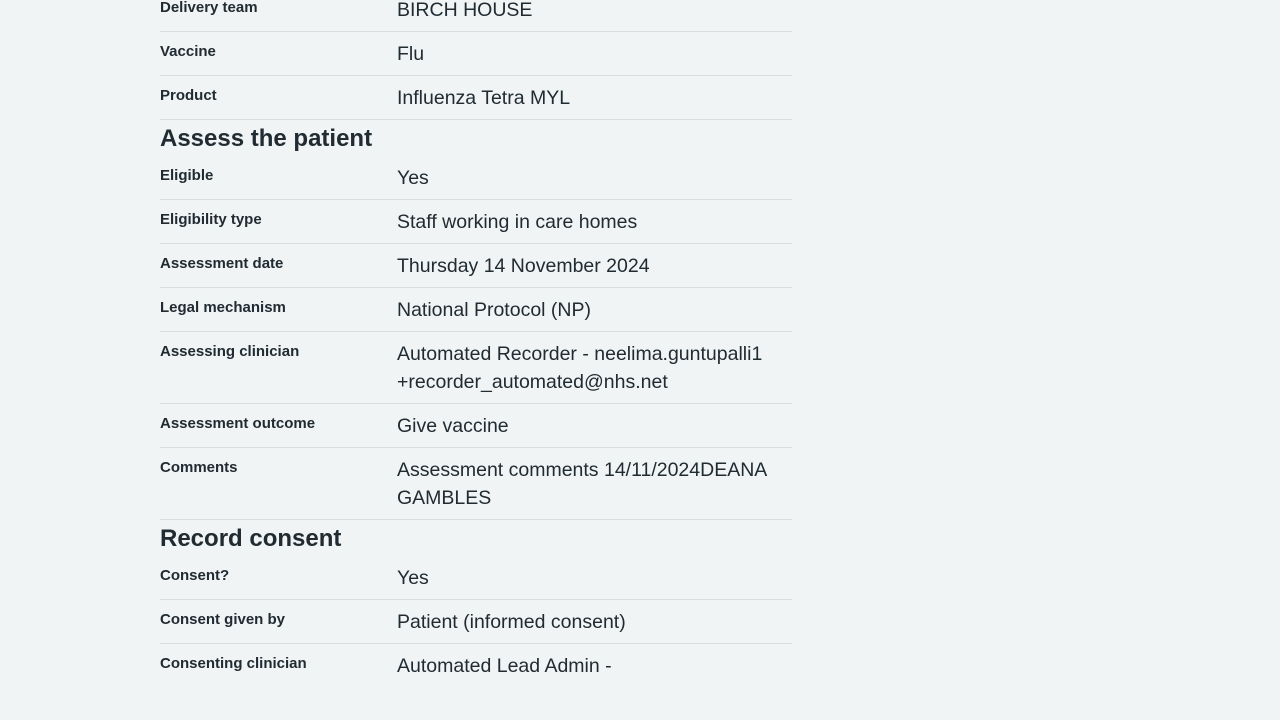  I want to click on summary-row-assessment-outcome: Assessment outcome Give vaccine, so click(476, 426).